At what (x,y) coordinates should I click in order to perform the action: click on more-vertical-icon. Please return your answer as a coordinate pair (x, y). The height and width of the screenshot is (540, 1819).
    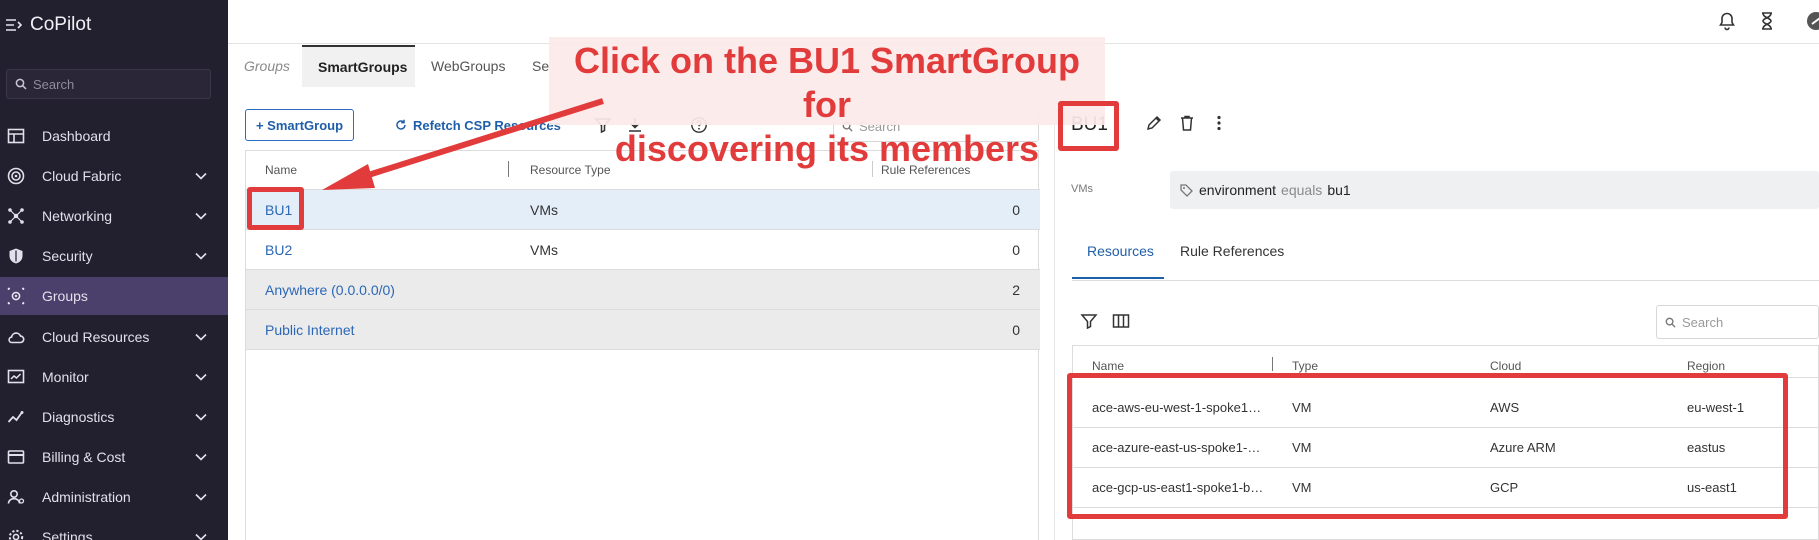
    Looking at the image, I should click on (1219, 123).